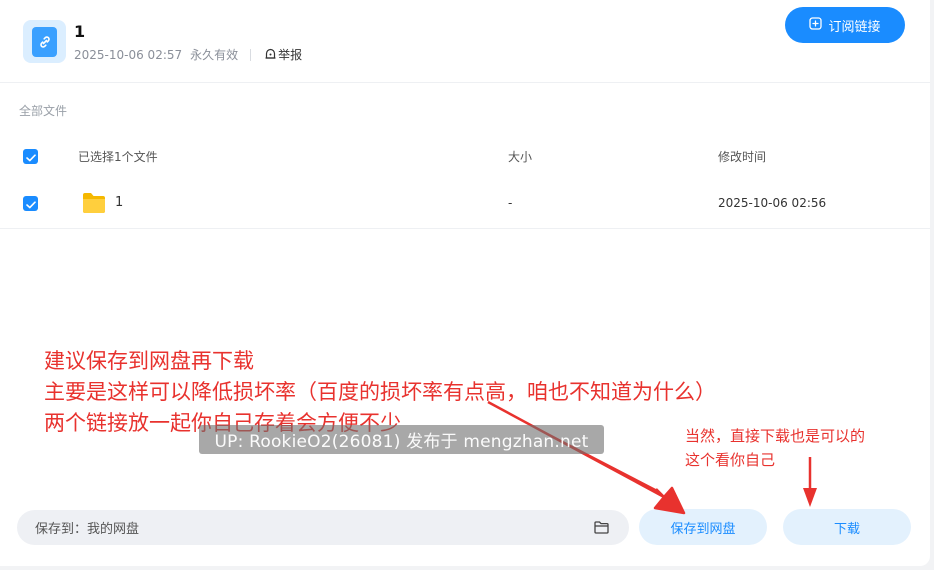 This screenshot has width=934, height=570. What do you see at coordinates (730, 460) in the screenshot?
I see `annotation-line: 这个看你自己` at bounding box center [730, 460].